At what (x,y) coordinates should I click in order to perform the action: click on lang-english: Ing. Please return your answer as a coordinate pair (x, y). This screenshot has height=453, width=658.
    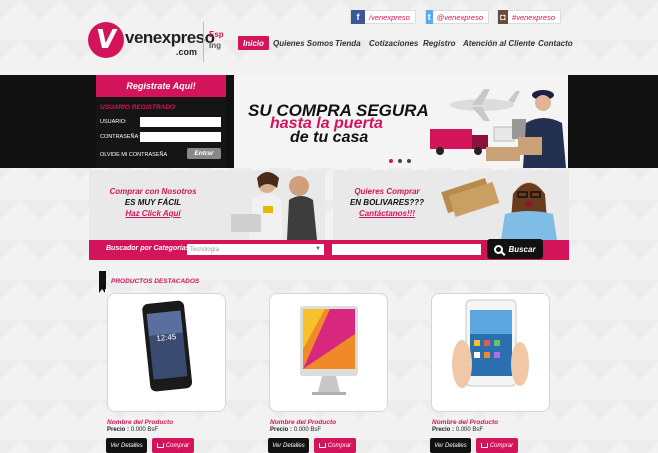
    Looking at the image, I should click on (215, 45).